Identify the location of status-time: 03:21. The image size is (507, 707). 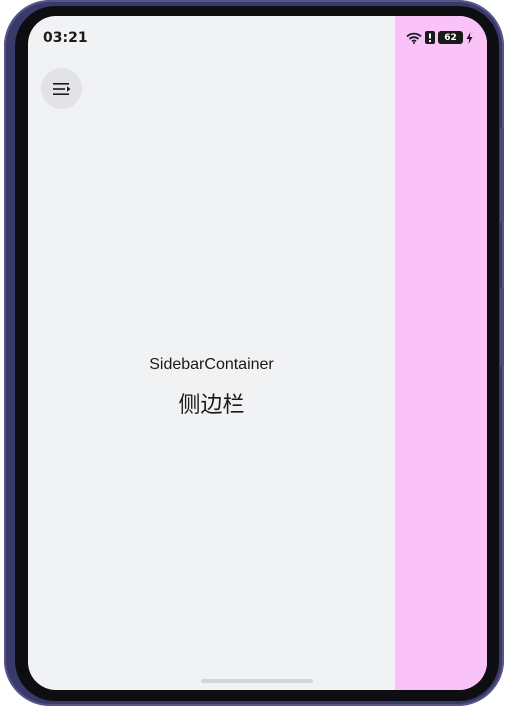
(65, 38).